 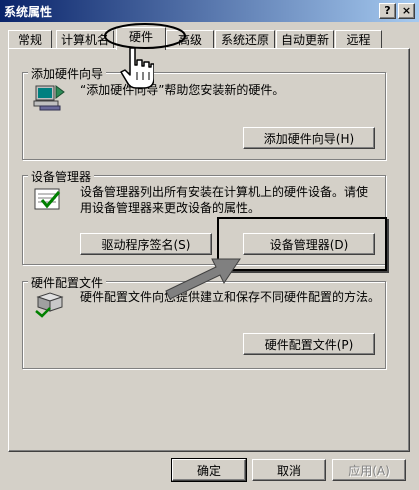 I want to click on add-hardware-group-title: 添加硬件向导, so click(x=67, y=73).